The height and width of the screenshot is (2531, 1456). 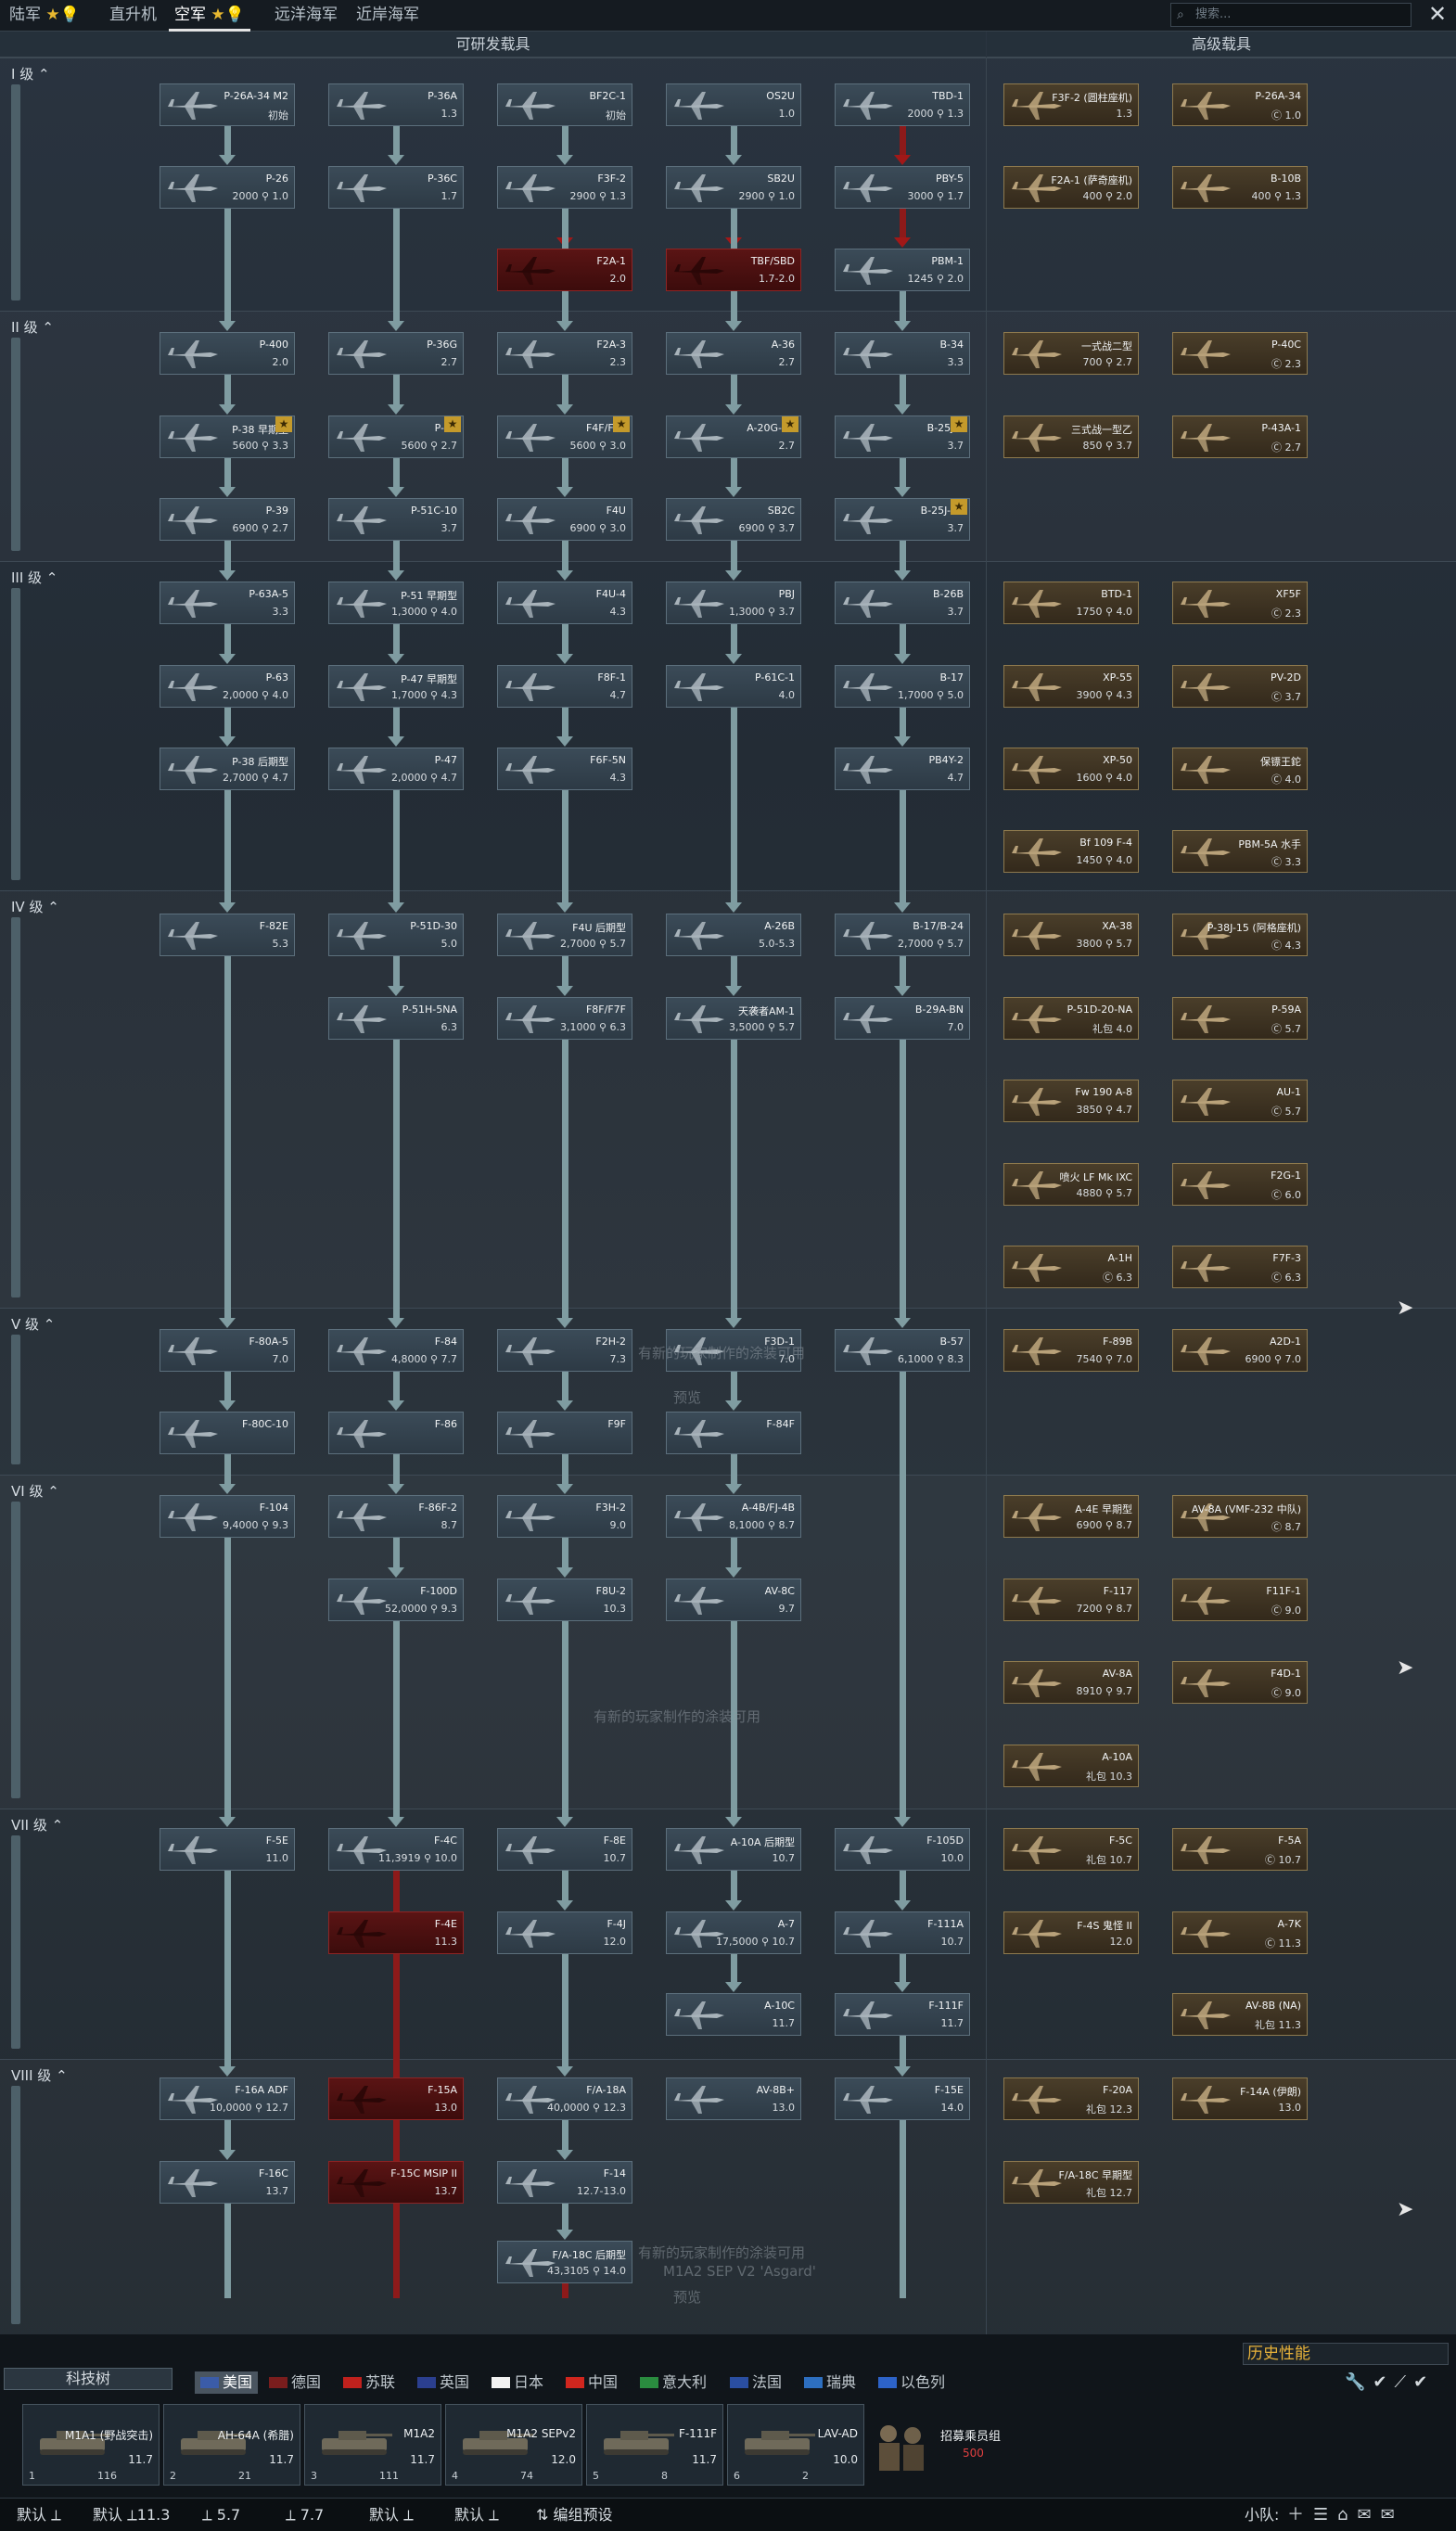 What do you see at coordinates (396, 1849) in the screenshot?
I see `vehicle-card: F-4C 11,3919 ⚲ 10.0` at bounding box center [396, 1849].